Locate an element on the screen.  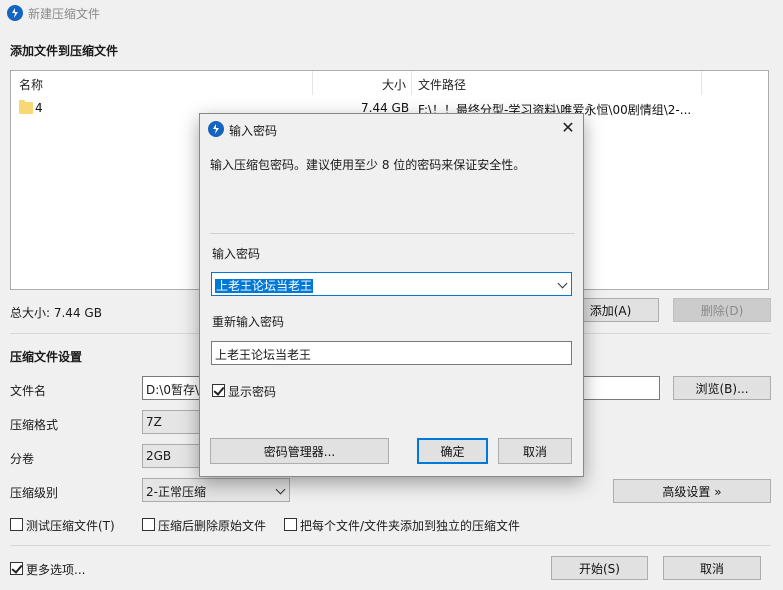
test-archive-checkbox is located at coordinates (16, 524).